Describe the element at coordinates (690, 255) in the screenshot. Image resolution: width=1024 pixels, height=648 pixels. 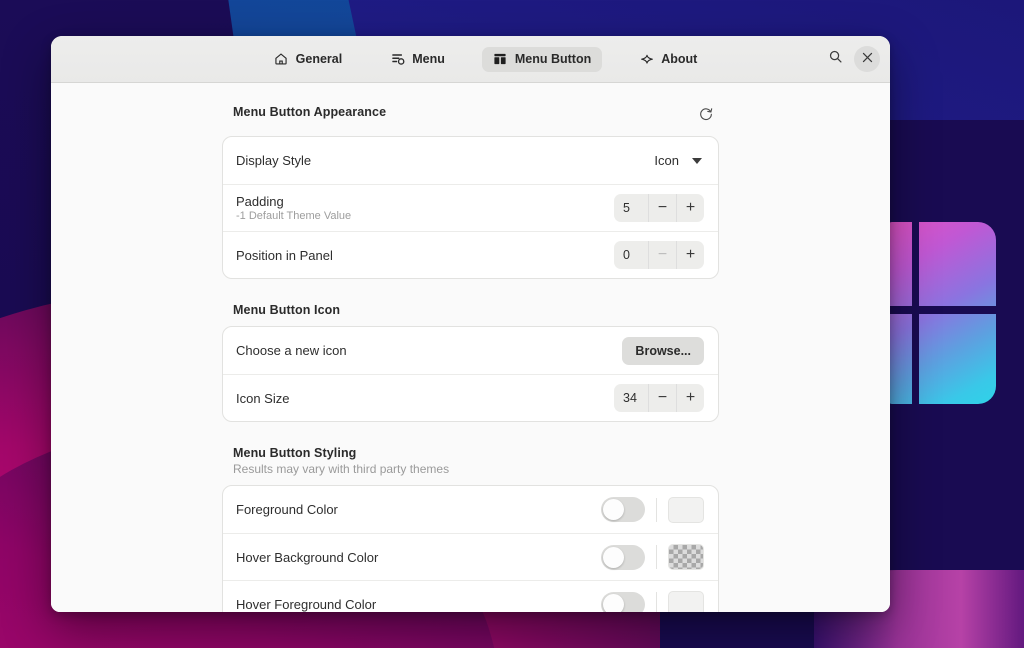
I see `position-in-panel-increment-button: +` at that location.